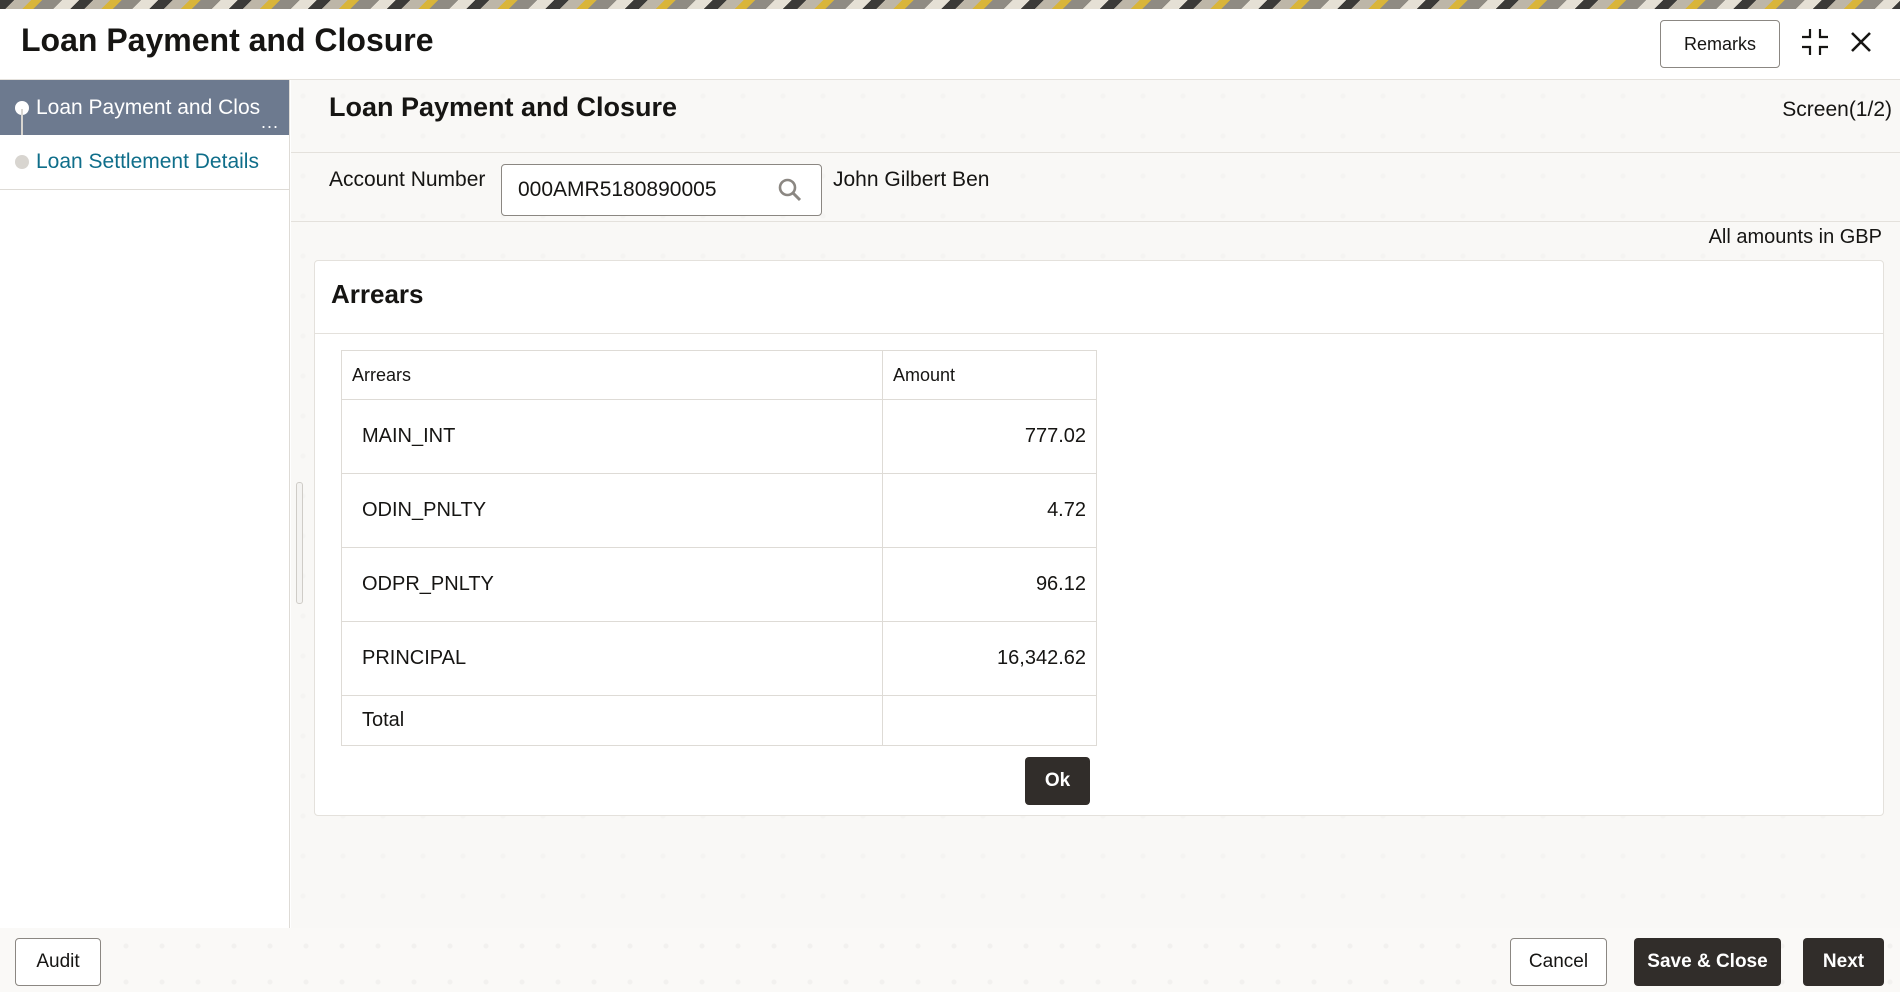 The height and width of the screenshot is (992, 1900). I want to click on column-header-amount: Amount, so click(989, 375).